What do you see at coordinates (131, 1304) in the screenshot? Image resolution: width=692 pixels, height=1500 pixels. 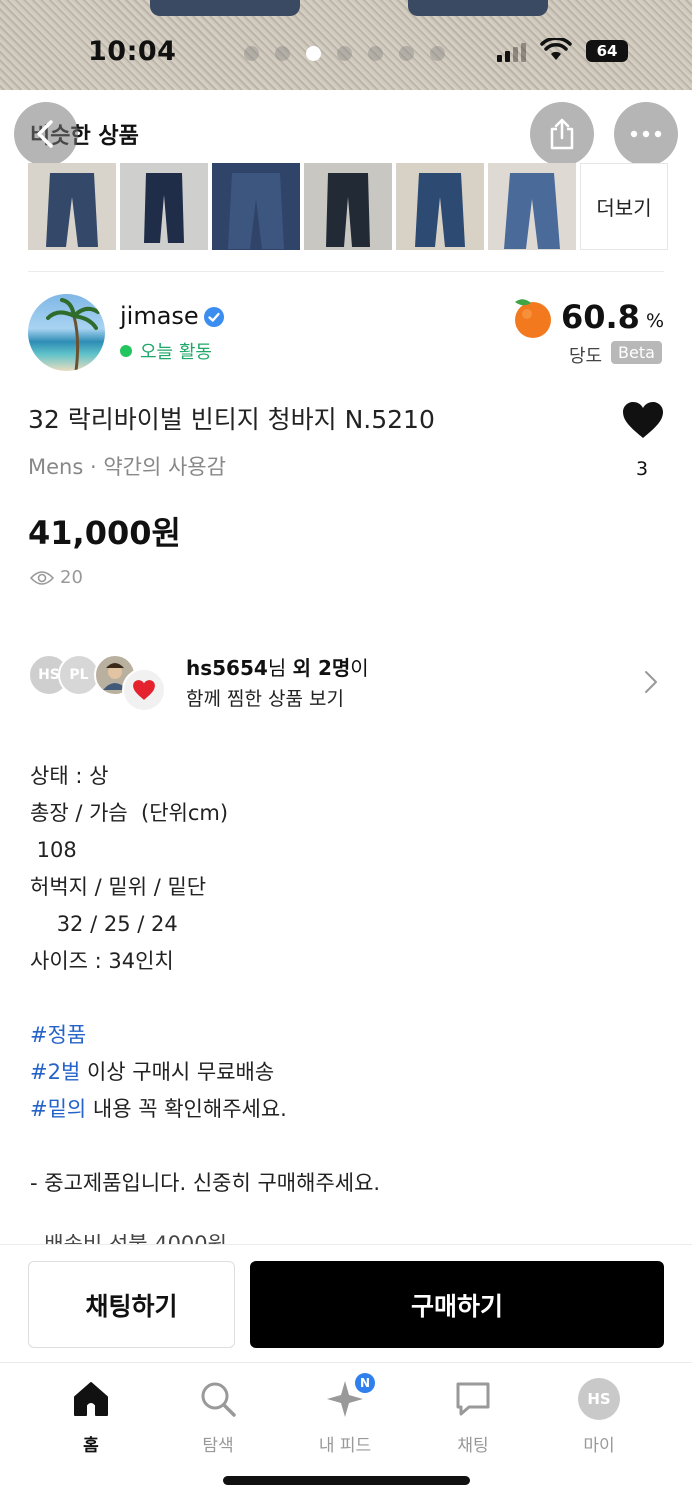 I see `chat-button: 채팅하기` at bounding box center [131, 1304].